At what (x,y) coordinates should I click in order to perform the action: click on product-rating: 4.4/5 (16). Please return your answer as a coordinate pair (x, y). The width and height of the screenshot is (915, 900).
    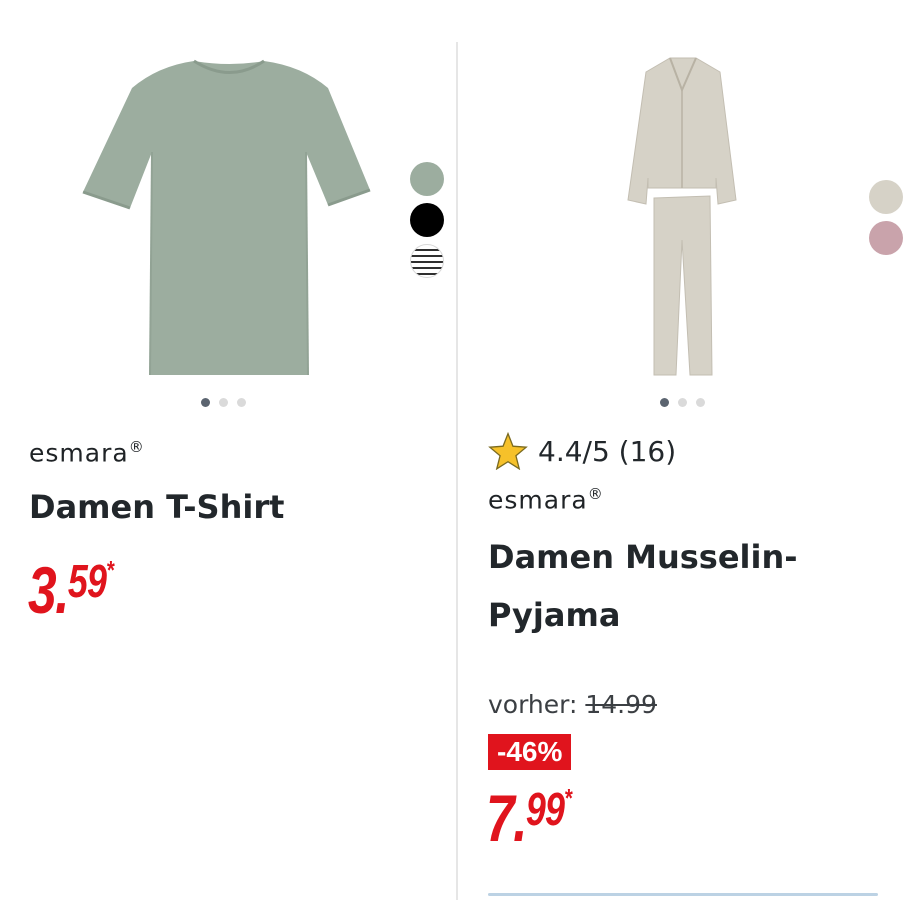
    Looking at the image, I should click on (582, 451).